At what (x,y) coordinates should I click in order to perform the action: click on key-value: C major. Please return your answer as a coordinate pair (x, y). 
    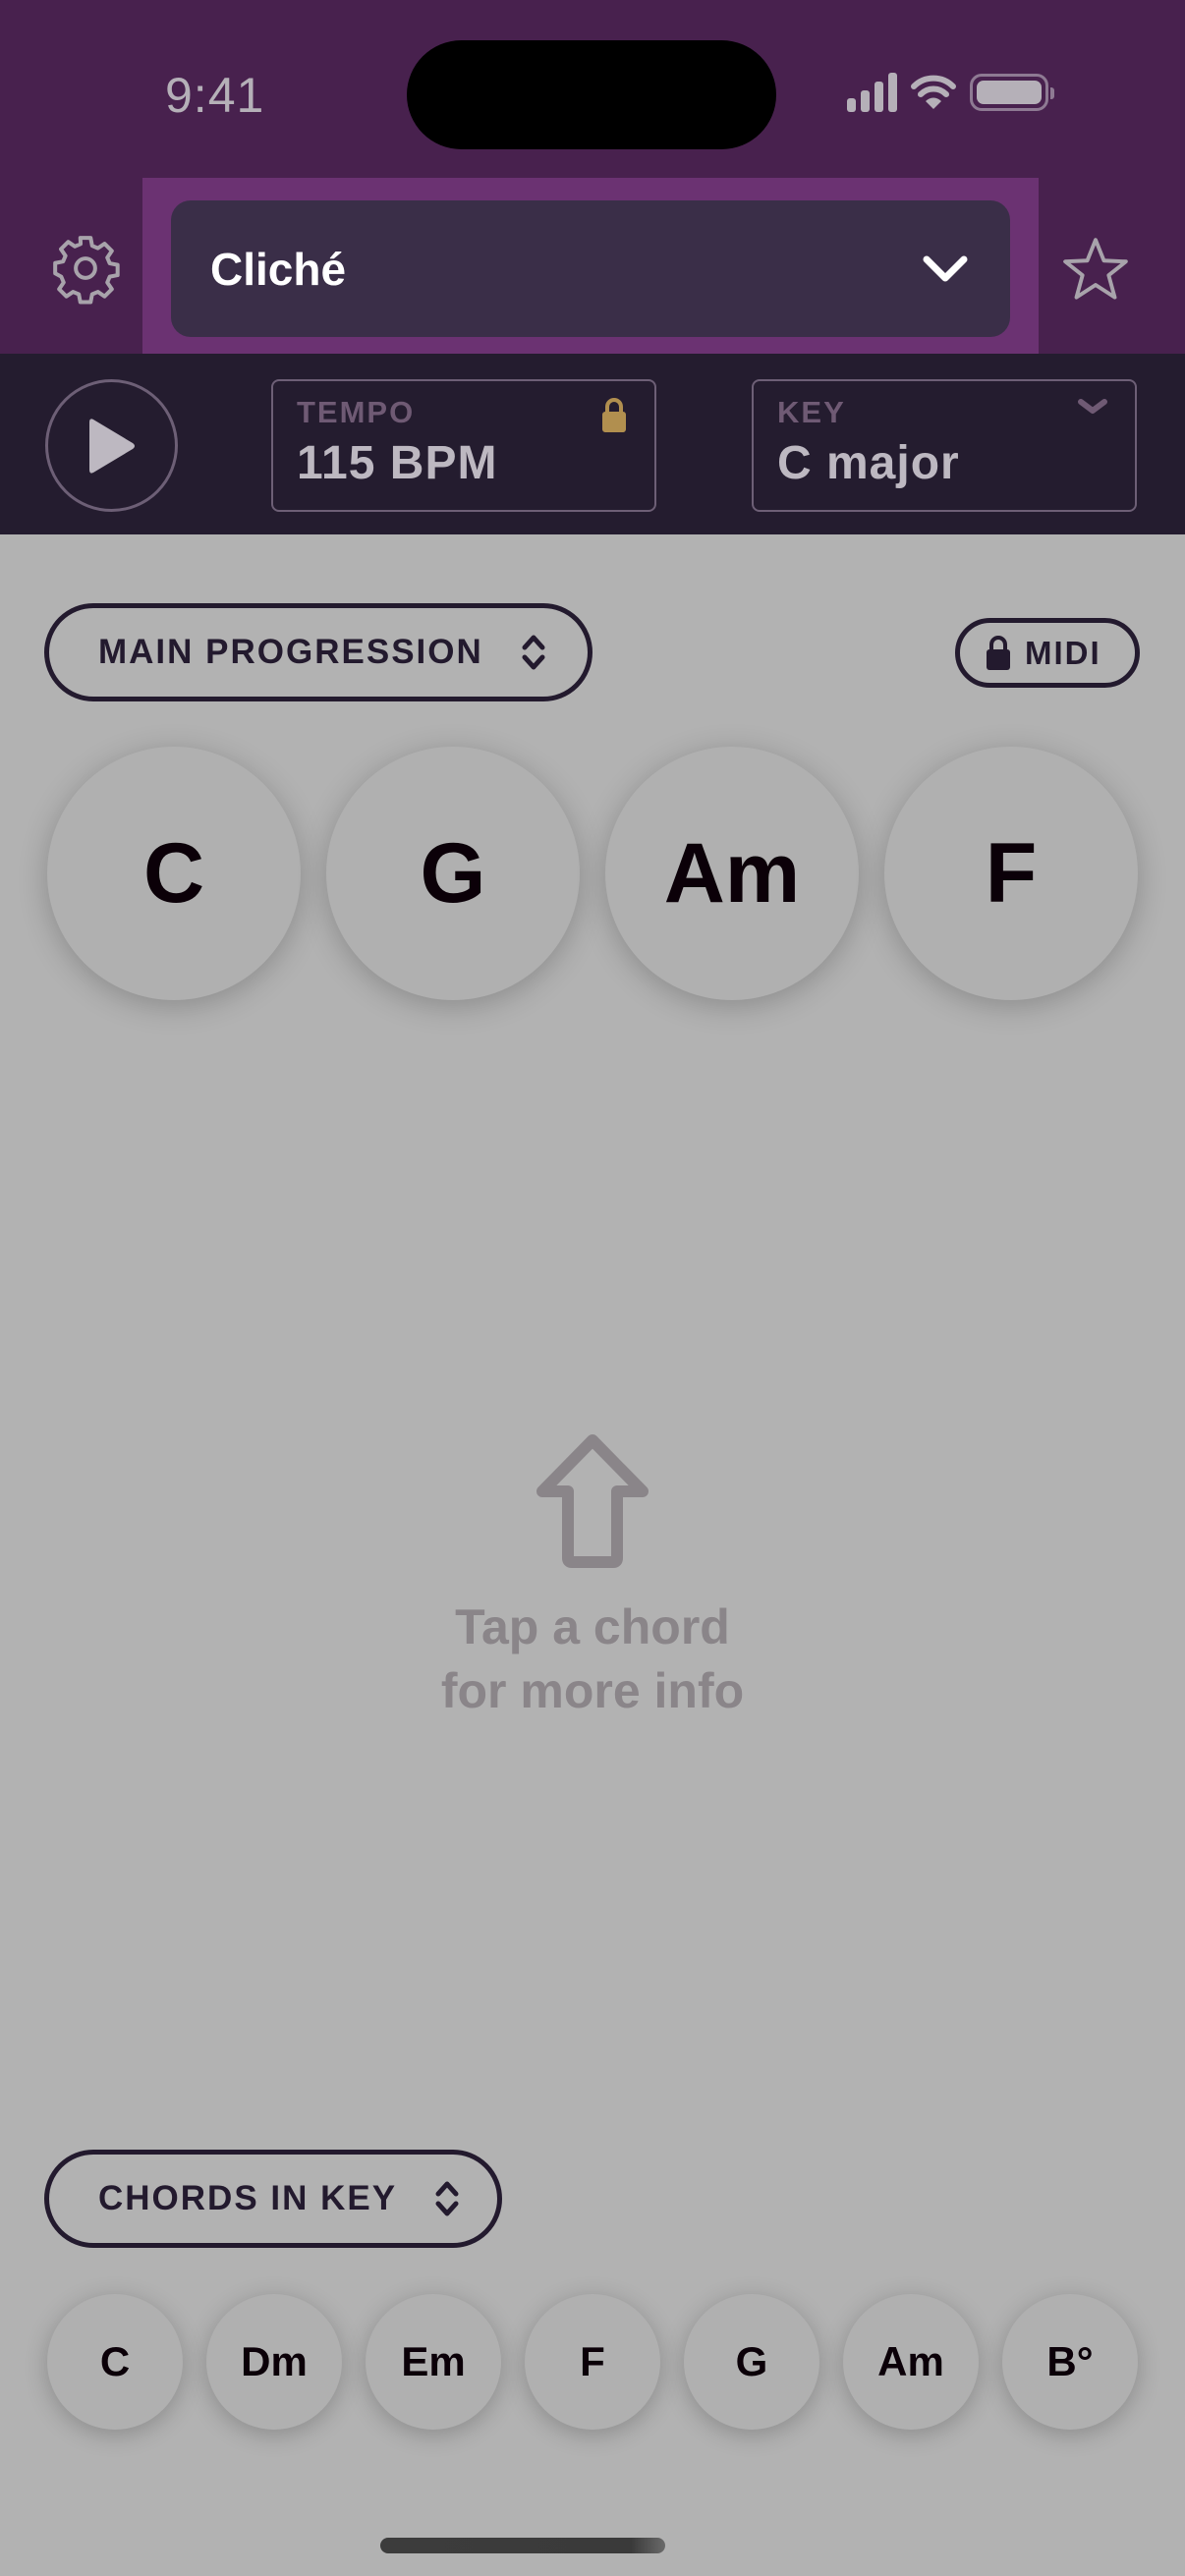
    Looking at the image, I should click on (869, 463).